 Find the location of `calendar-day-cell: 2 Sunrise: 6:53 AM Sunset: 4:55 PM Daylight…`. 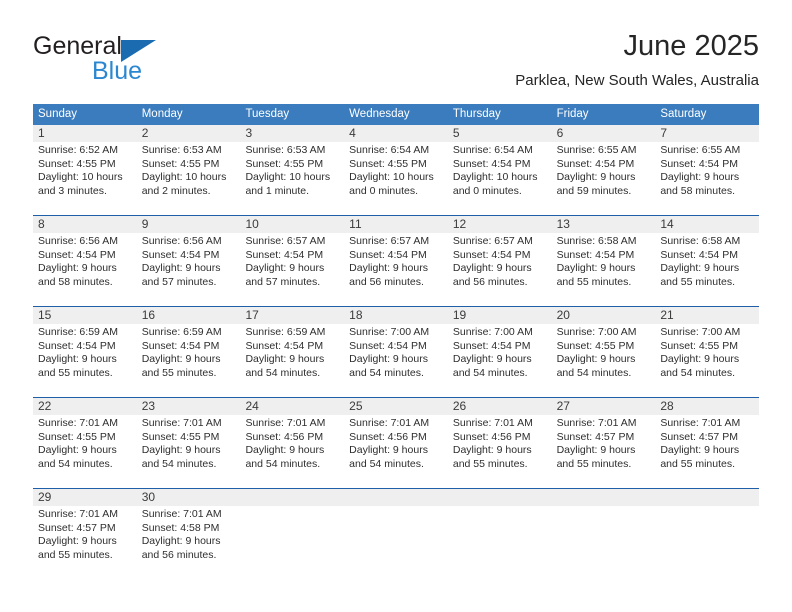

calendar-day-cell: 2 Sunrise: 6:53 AM Sunset: 4:55 PM Daylight… is located at coordinates (189, 170).